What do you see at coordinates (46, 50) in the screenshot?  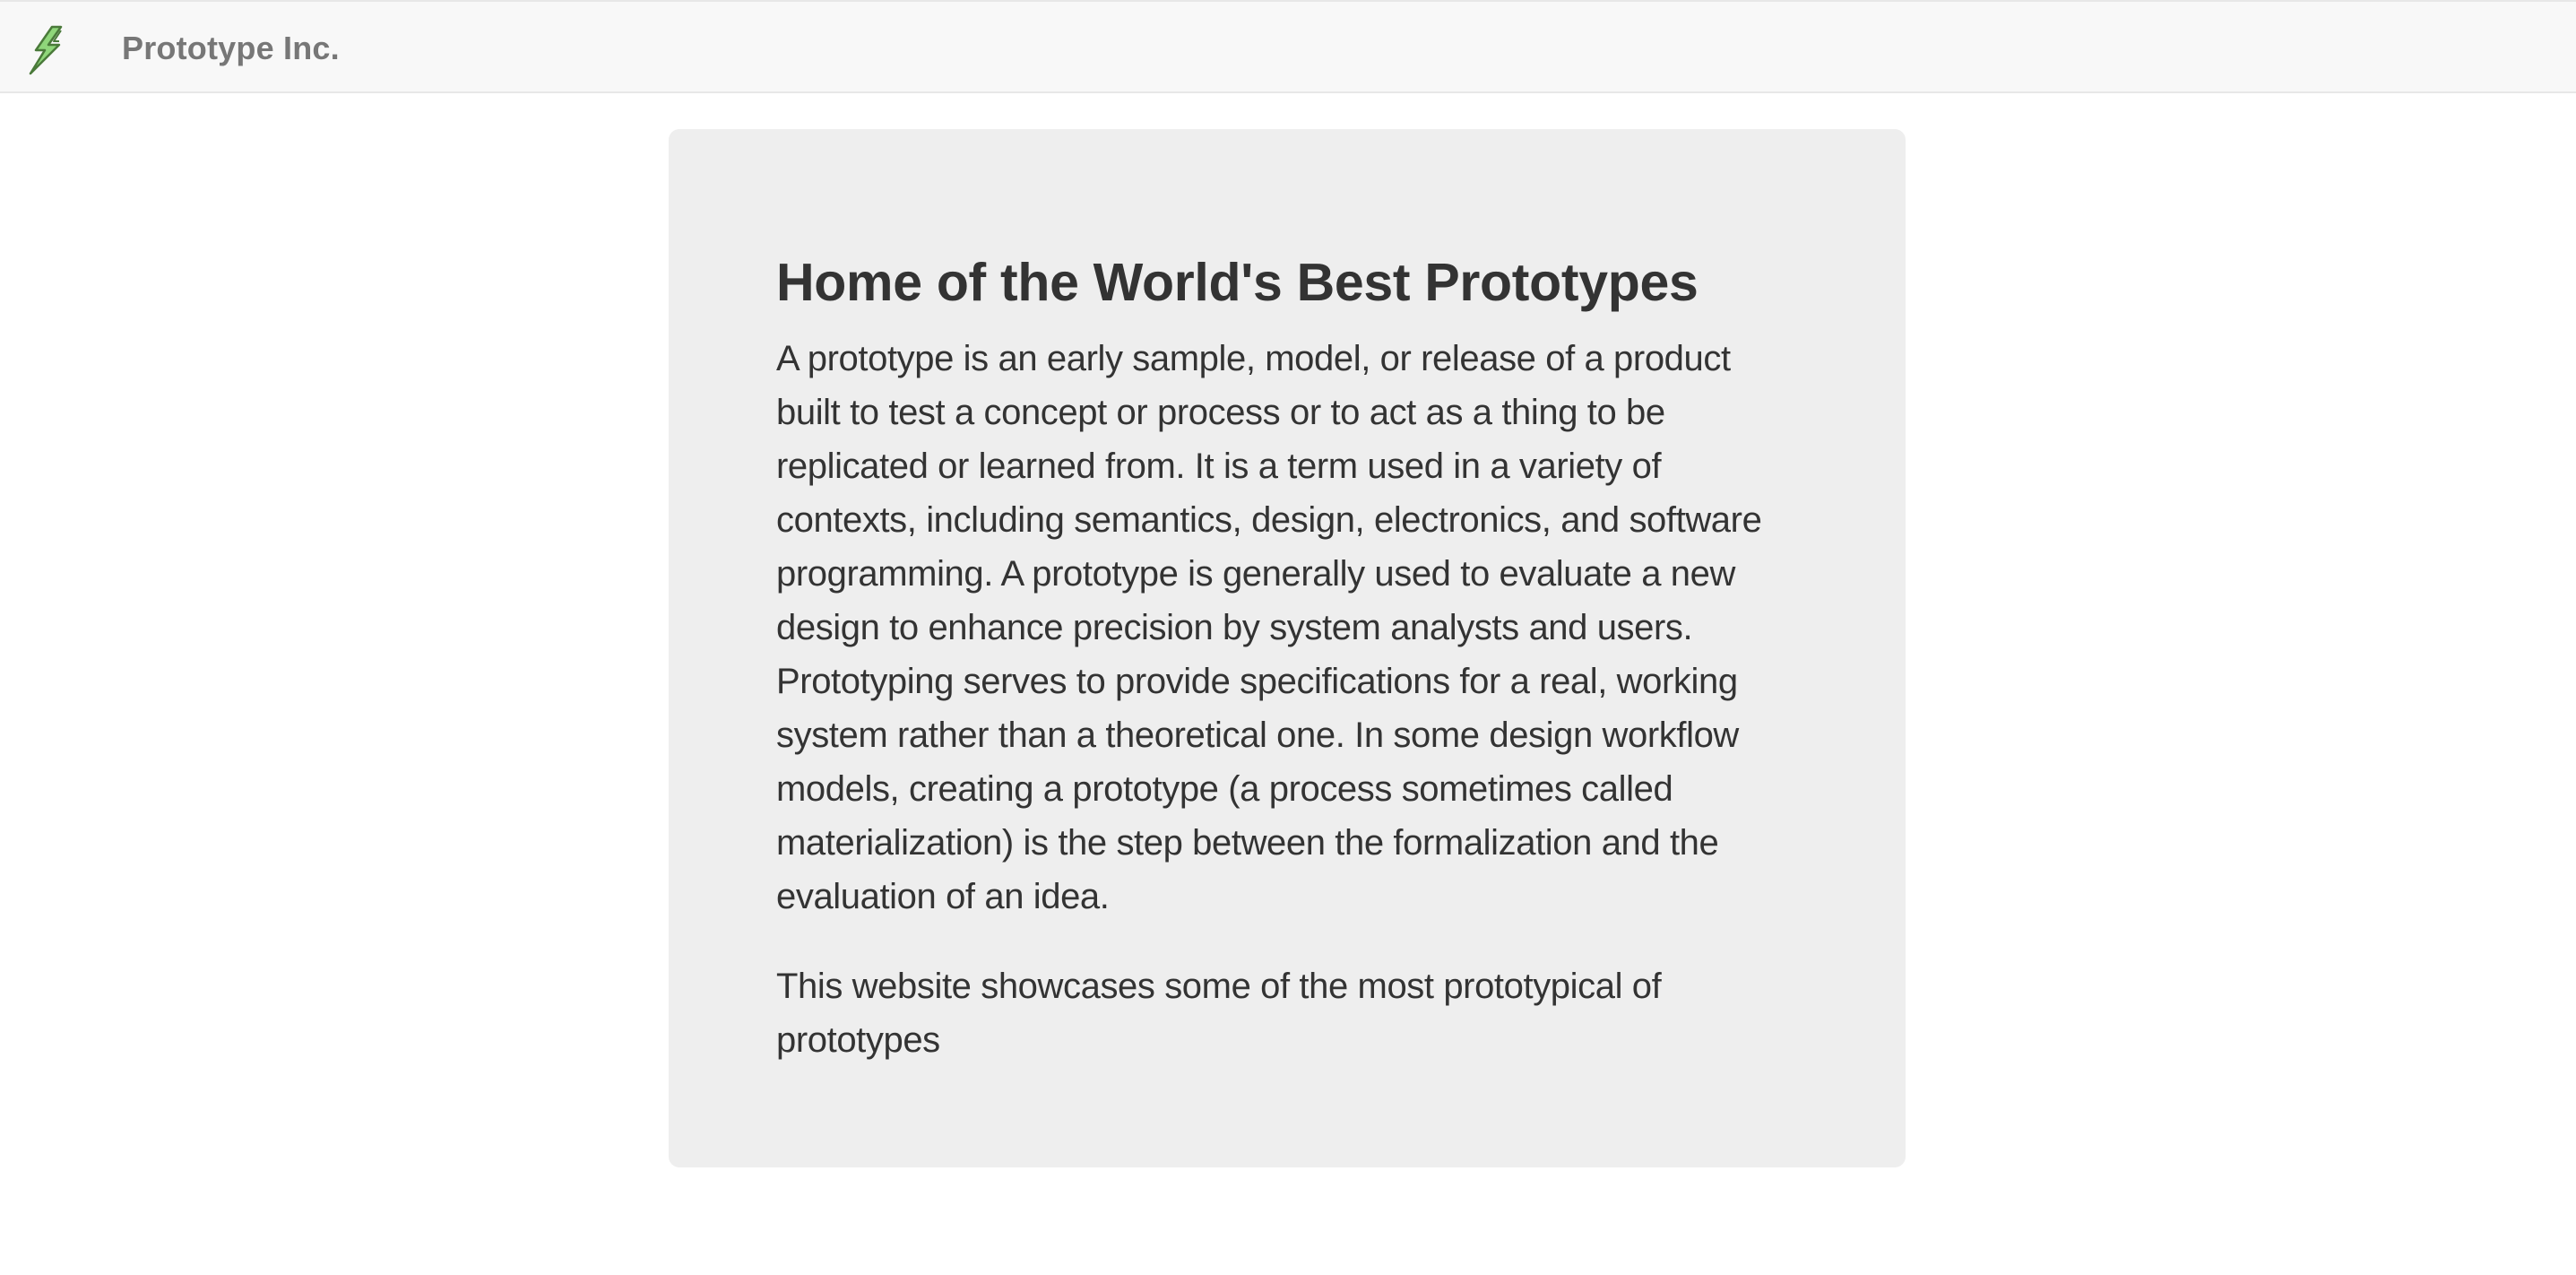 I see `lightning-bolt-icon` at bounding box center [46, 50].